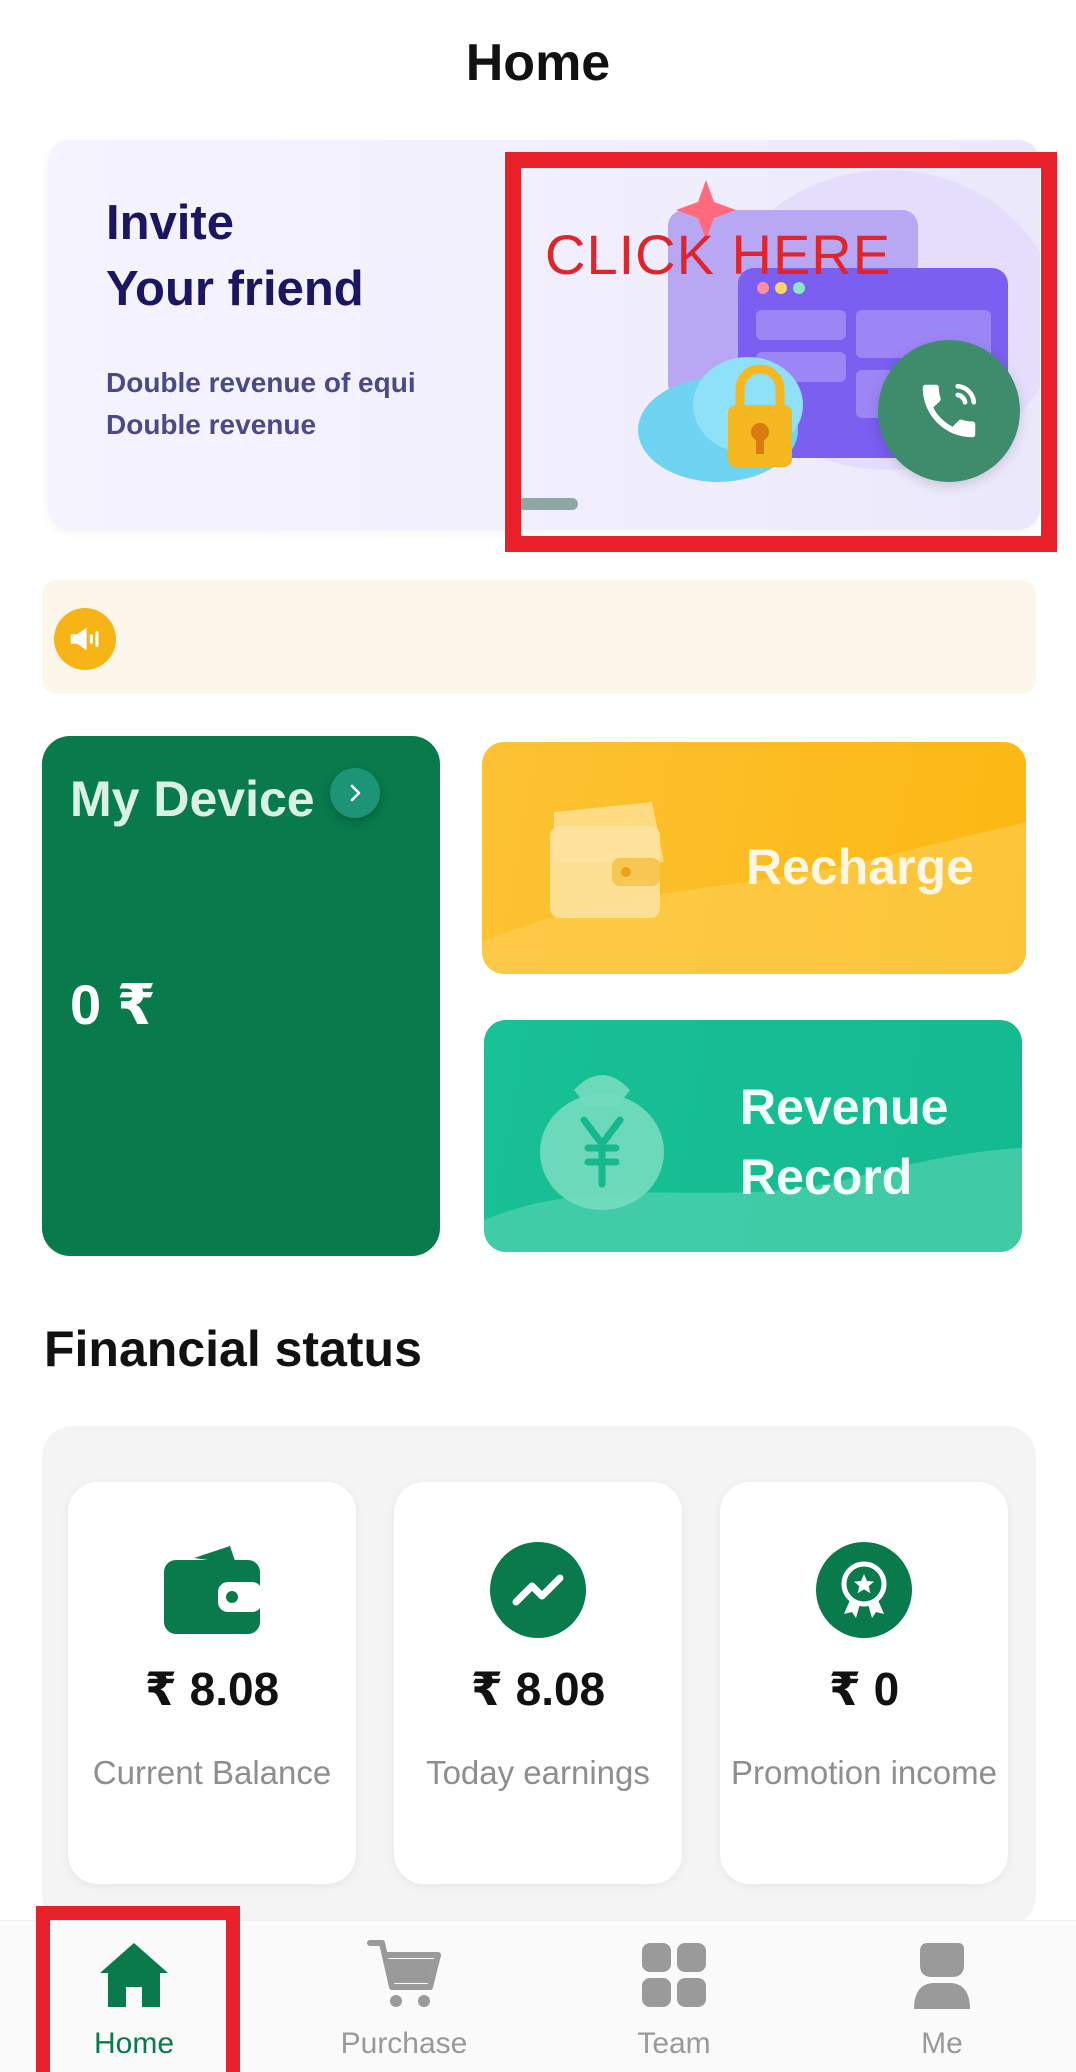  What do you see at coordinates (864, 1590) in the screenshot?
I see `award-icon` at bounding box center [864, 1590].